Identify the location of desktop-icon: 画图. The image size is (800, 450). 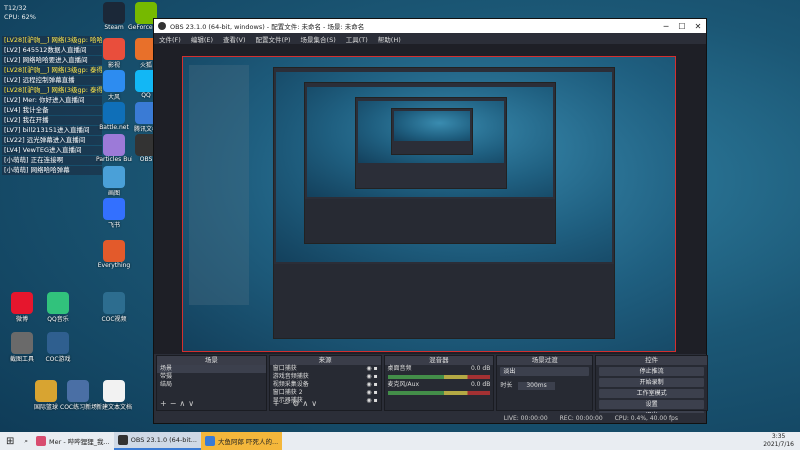
(114, 181).